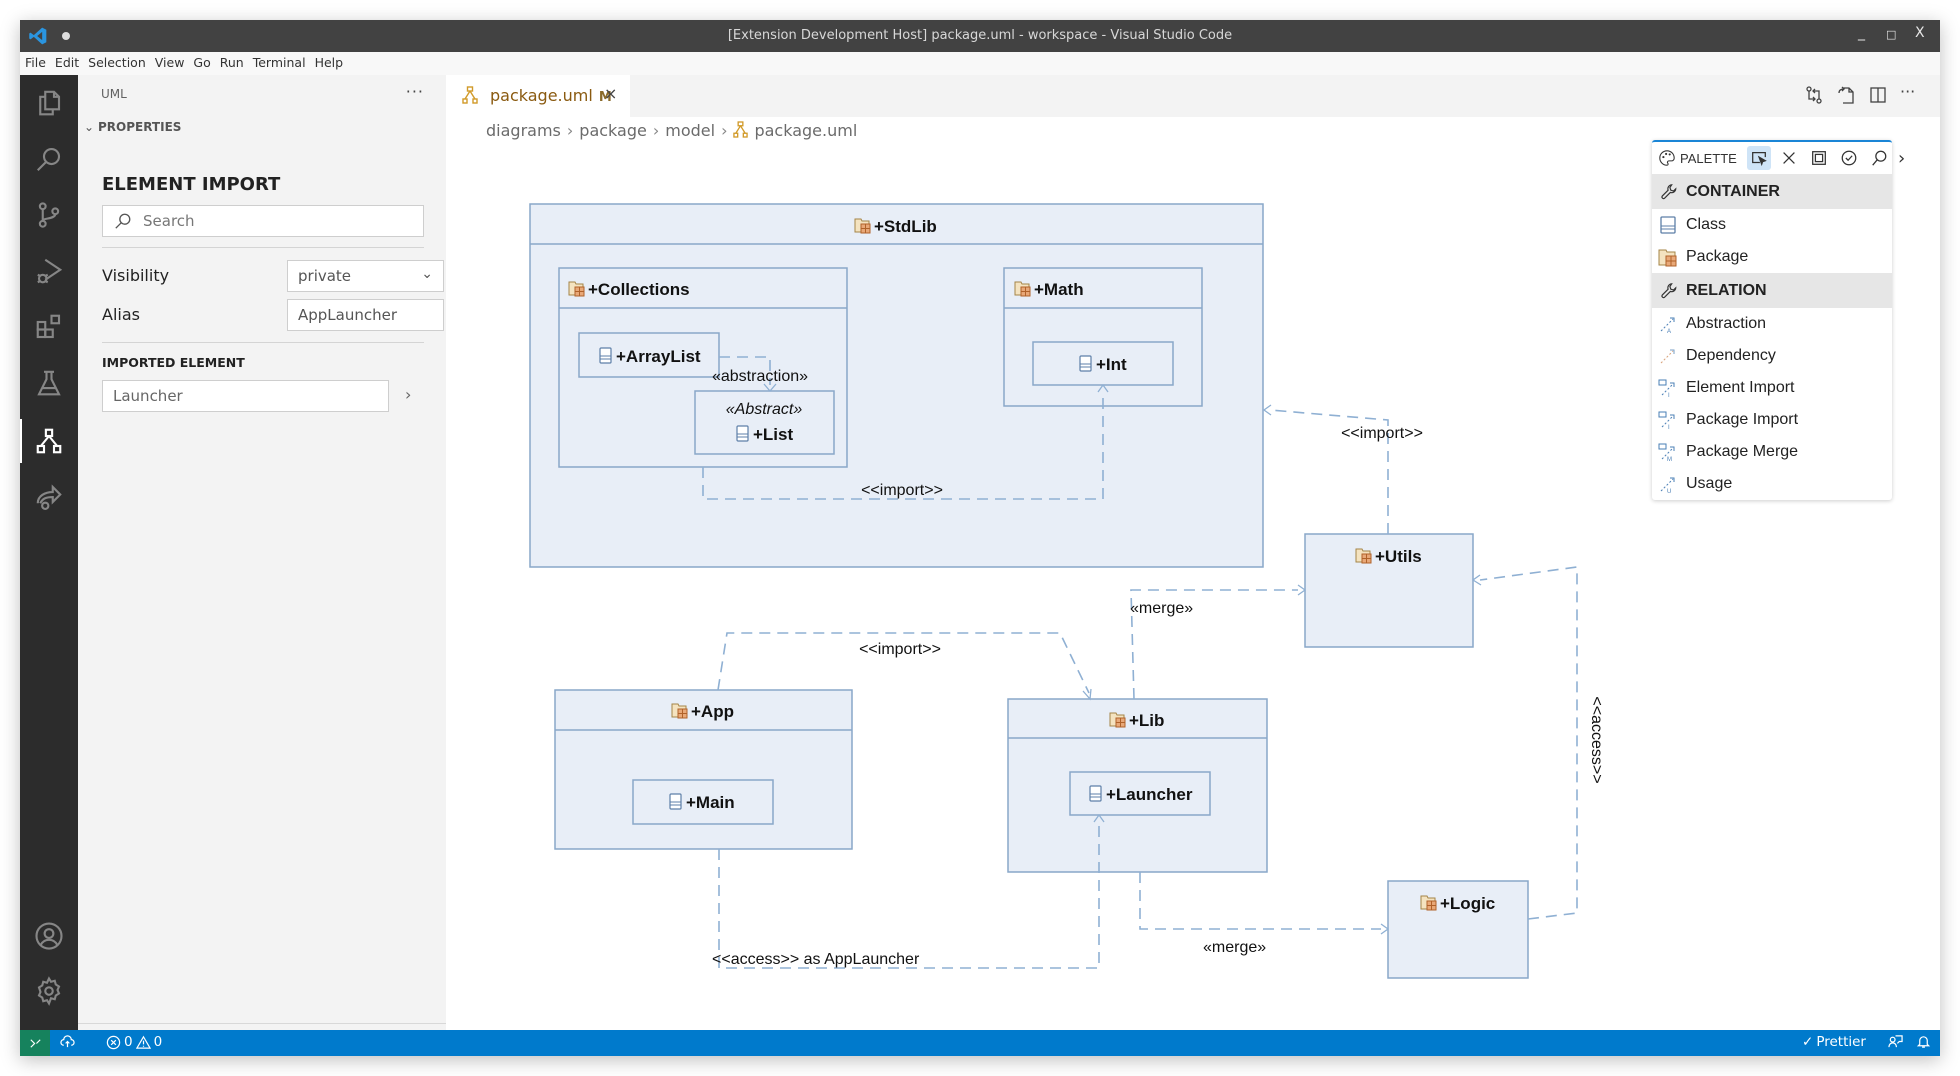  What do you see at coordinates (690, 130) in the screenshot?
I see `breadcrumb-item: model` at bounding box center [690, 130].